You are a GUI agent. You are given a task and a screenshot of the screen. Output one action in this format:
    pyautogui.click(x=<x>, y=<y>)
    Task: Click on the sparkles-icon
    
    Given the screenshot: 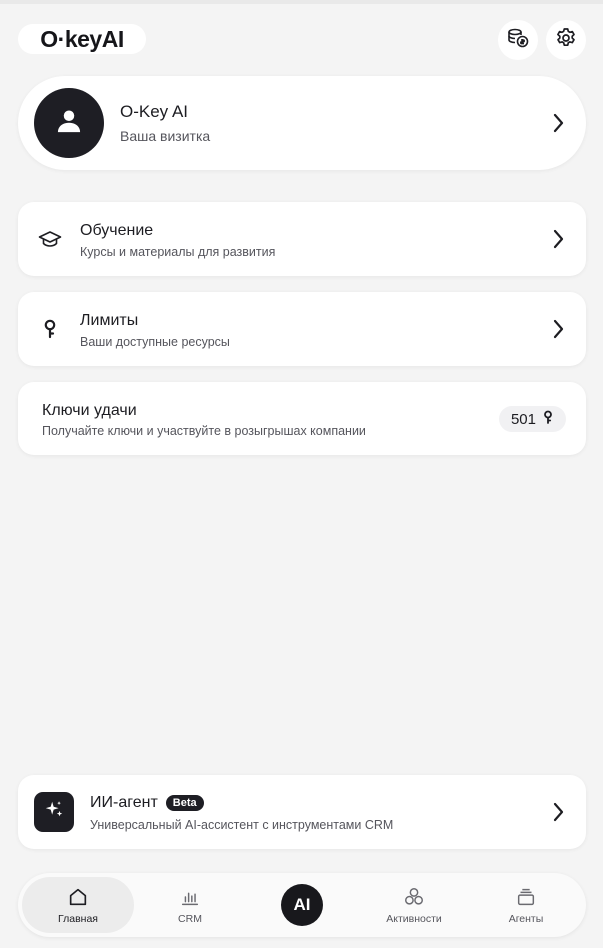 What is the action you would take?
    pyautogui.click(x=54, y=812)
    